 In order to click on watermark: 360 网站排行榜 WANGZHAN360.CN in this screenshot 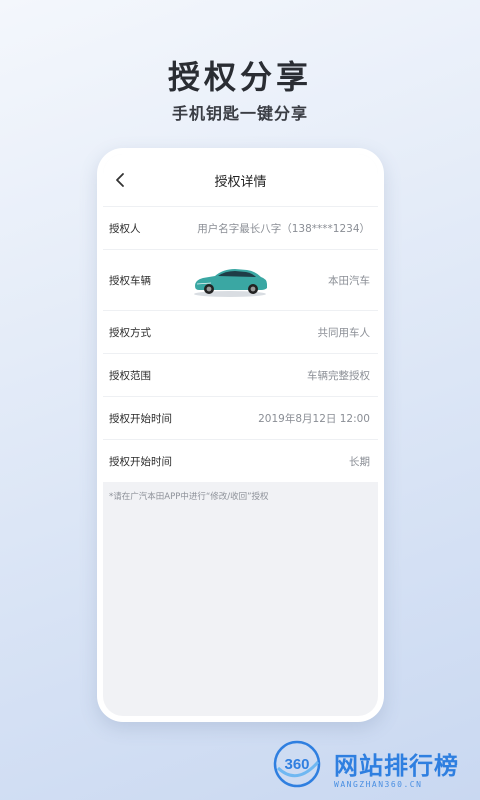, I will do `click(373, 768)`.